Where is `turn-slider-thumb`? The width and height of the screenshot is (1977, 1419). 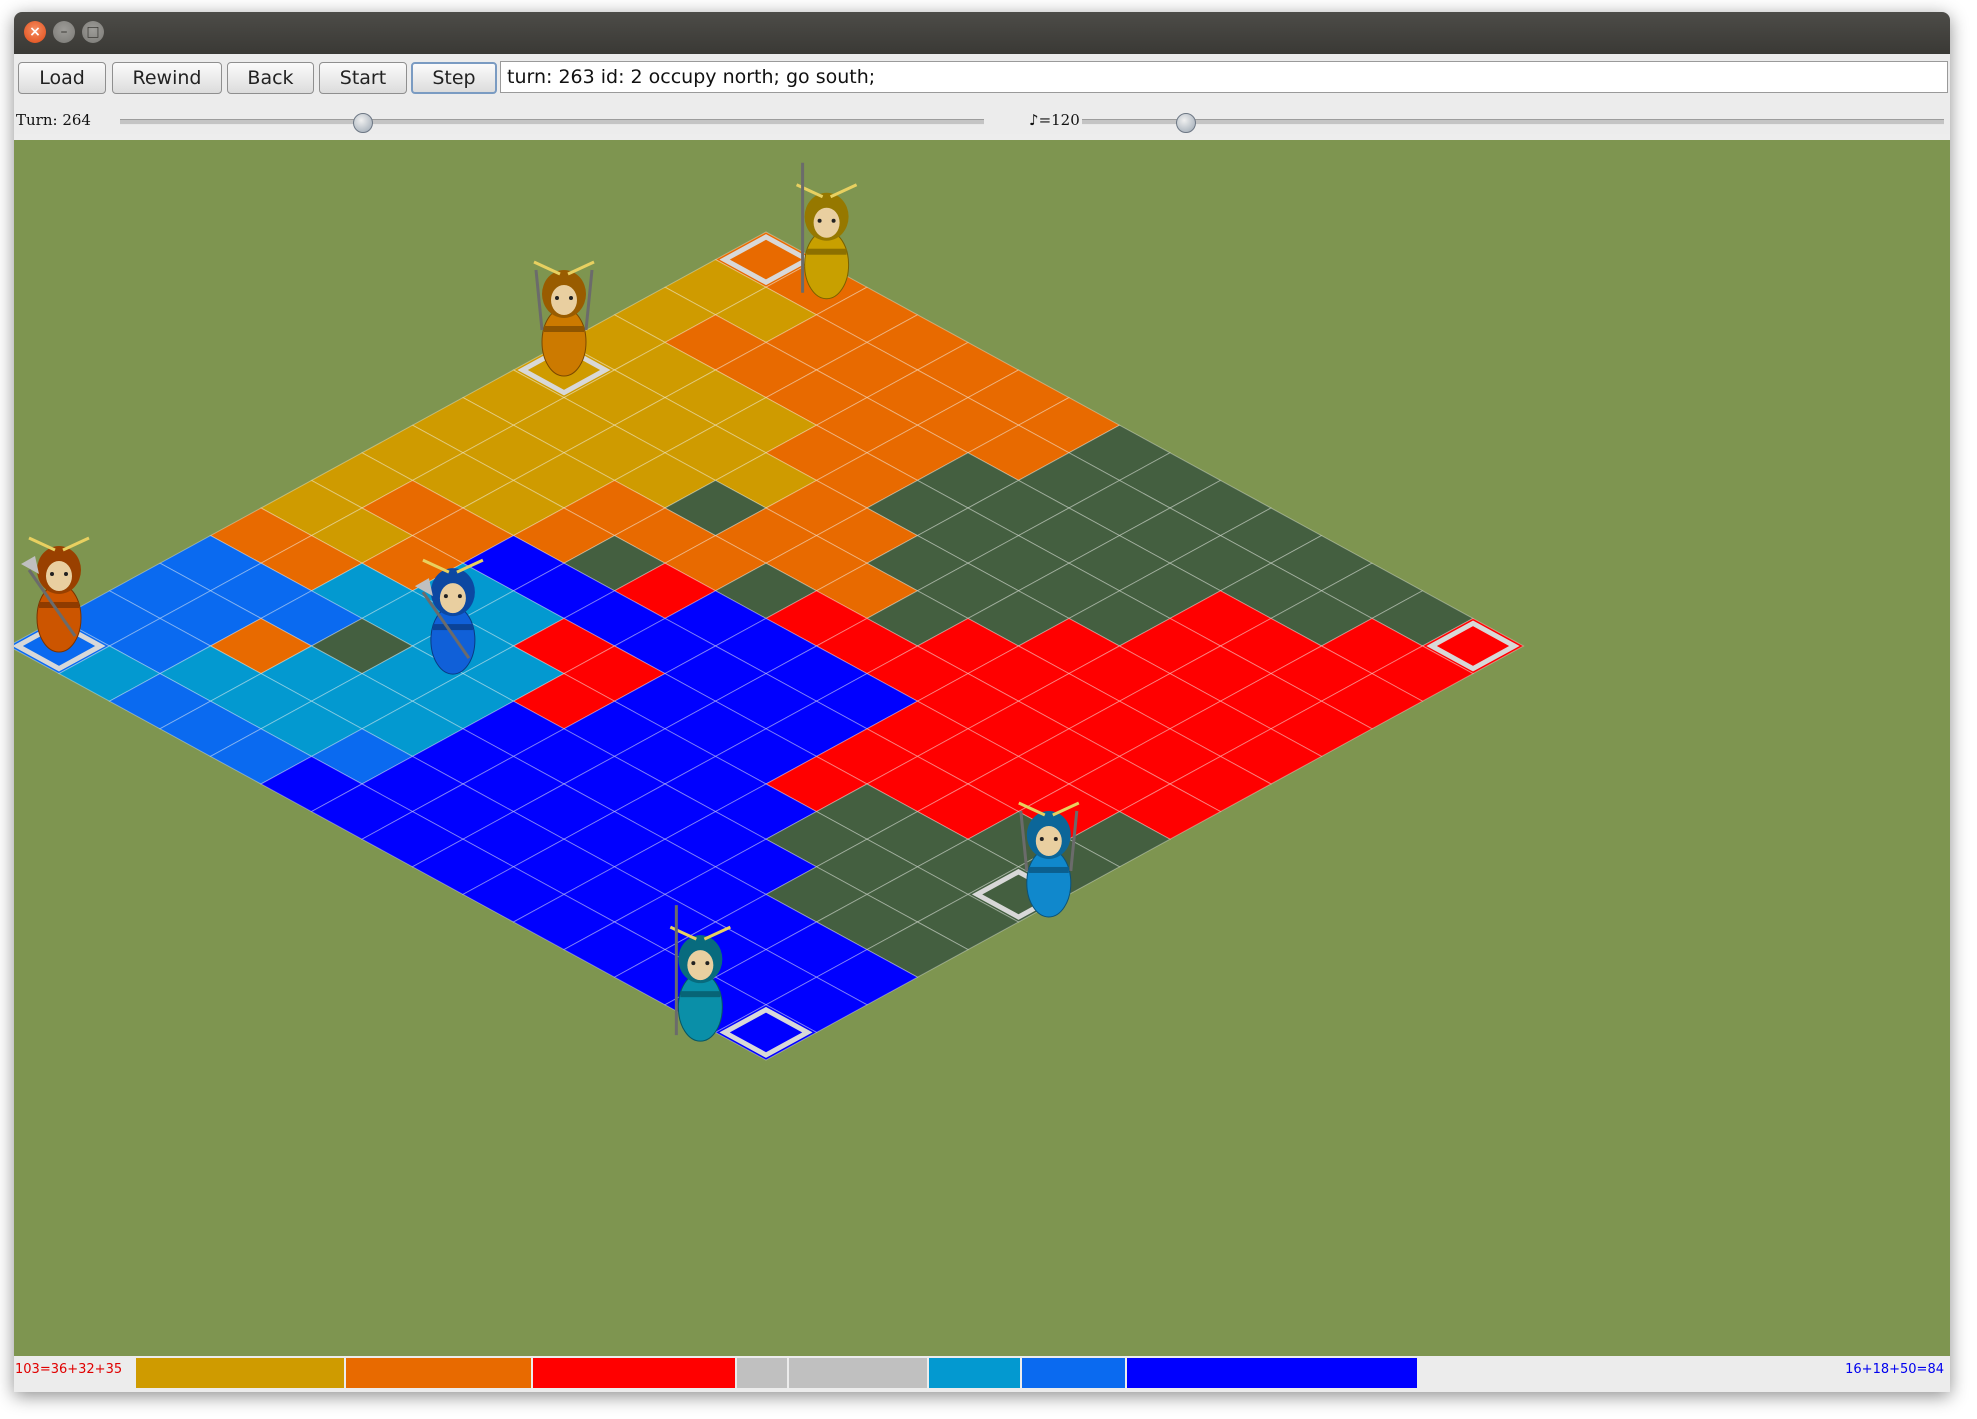 turn-slider-thumb is located at coordinates (362, 123).